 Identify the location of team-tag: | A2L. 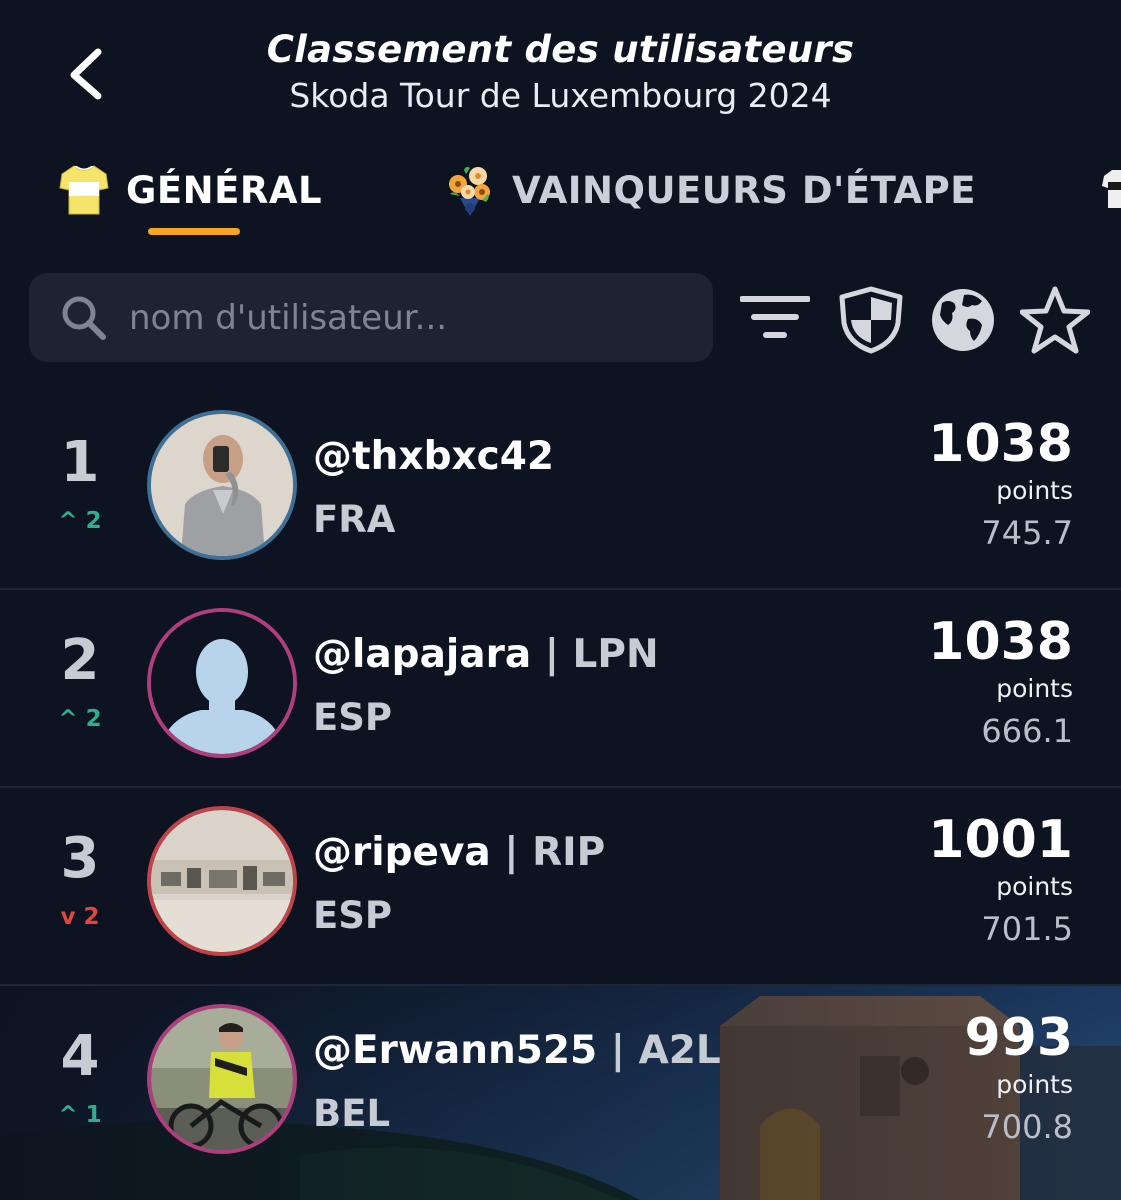
(665, 1050).